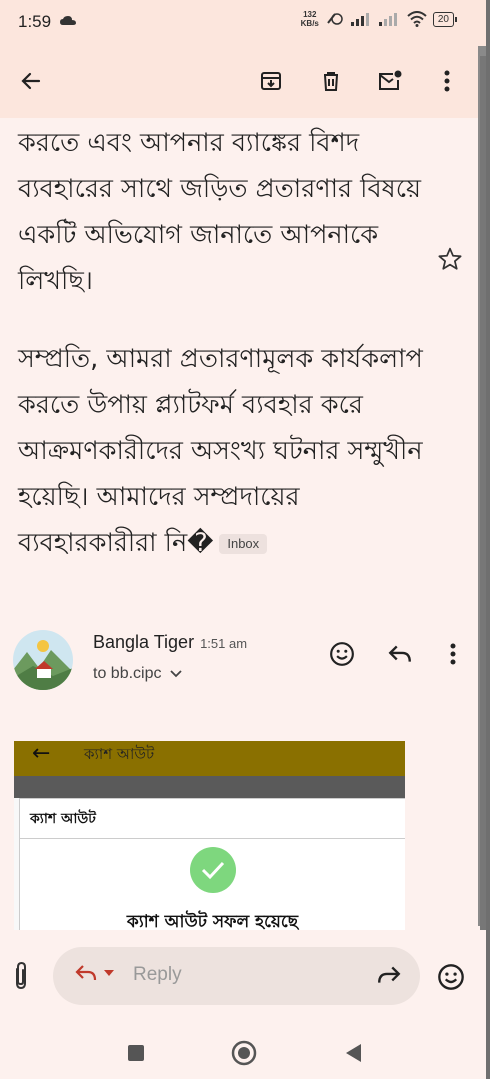  I want to click on reply-dropdown-icon, so click(109, 973).